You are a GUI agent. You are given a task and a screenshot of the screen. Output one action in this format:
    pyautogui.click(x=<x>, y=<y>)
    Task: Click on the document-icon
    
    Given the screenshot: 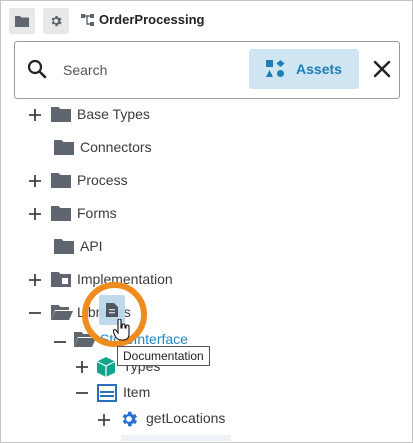 What is the action you would take?
    pyautogui.click(x=112, y=310)
    